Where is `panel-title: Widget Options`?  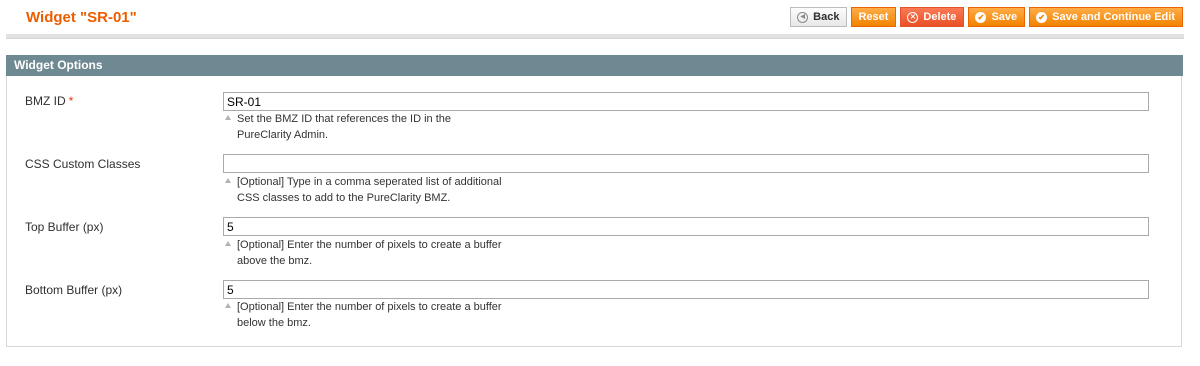
panel-title: Widget Options is located at coordinates (58, 65).